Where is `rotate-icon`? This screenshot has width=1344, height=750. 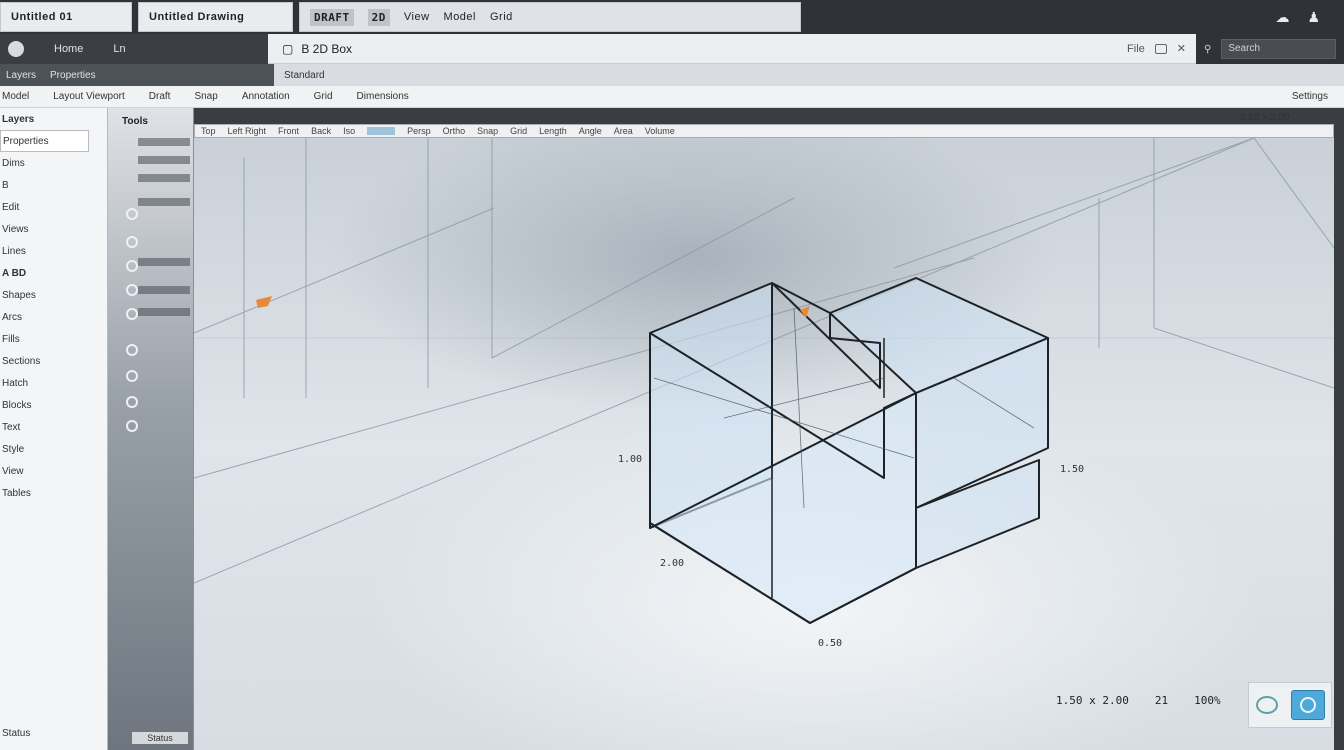 rotate-icon is located at coordinates (132, 290).